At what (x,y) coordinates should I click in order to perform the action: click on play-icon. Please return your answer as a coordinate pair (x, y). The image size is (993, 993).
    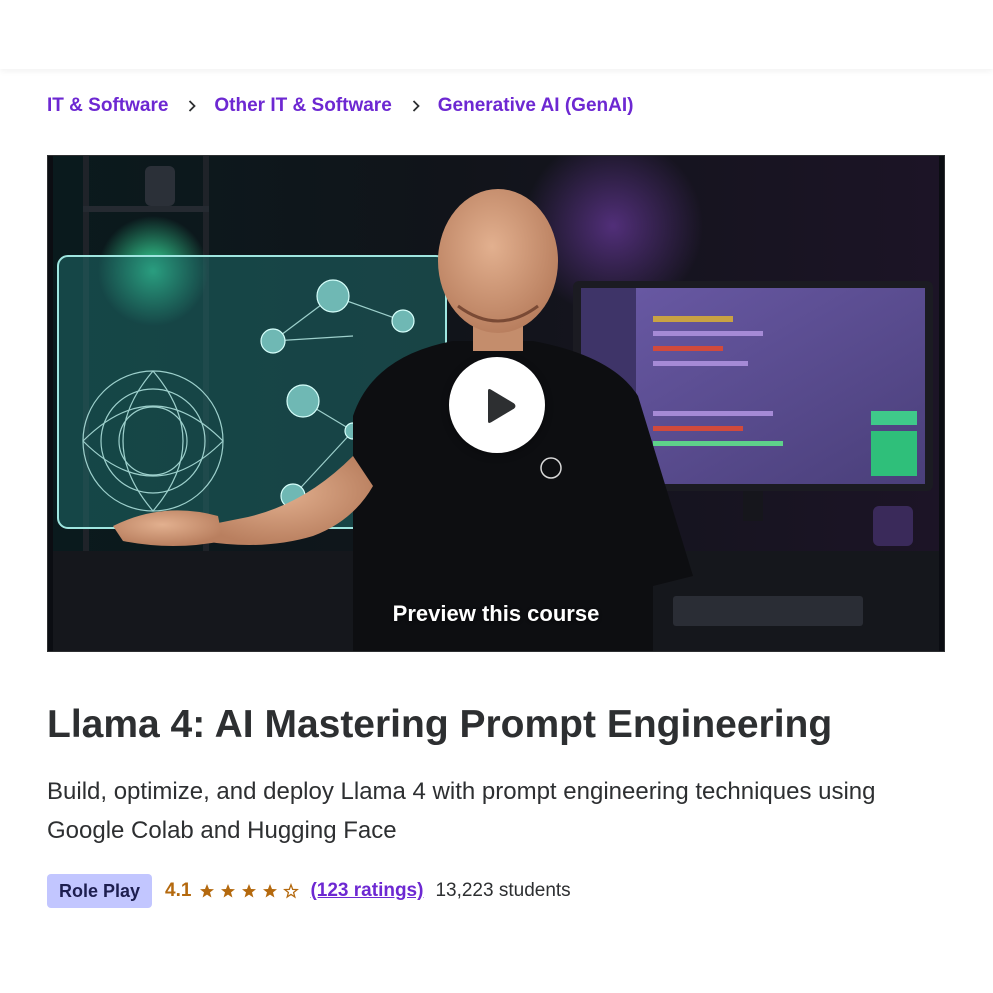
    Looking at the image, I should click on (502, 406).